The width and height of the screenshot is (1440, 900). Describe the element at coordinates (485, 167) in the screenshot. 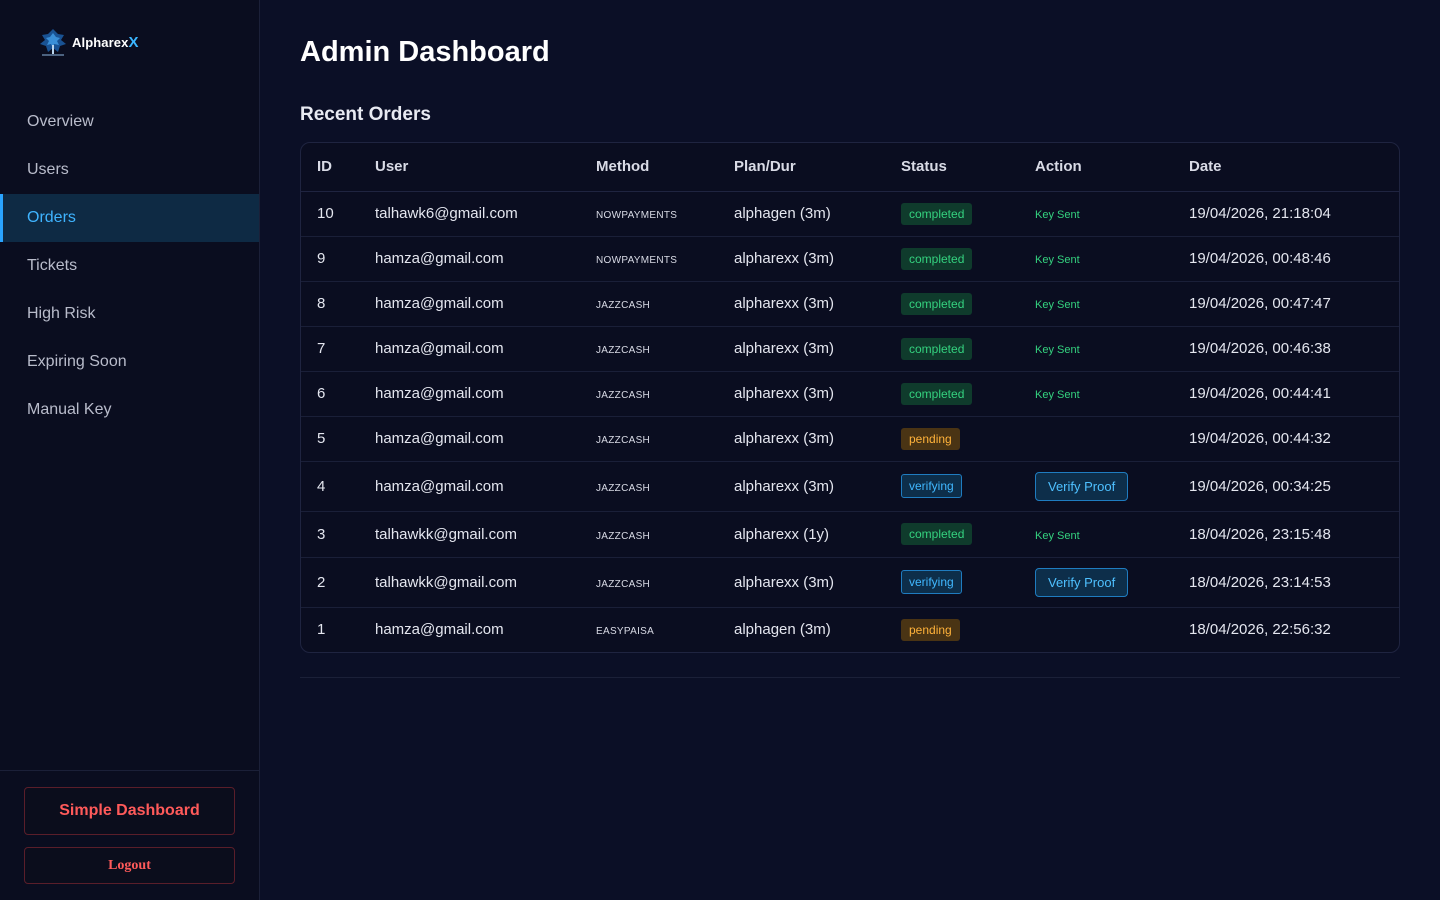

I see `column-header-user: User` at that location.